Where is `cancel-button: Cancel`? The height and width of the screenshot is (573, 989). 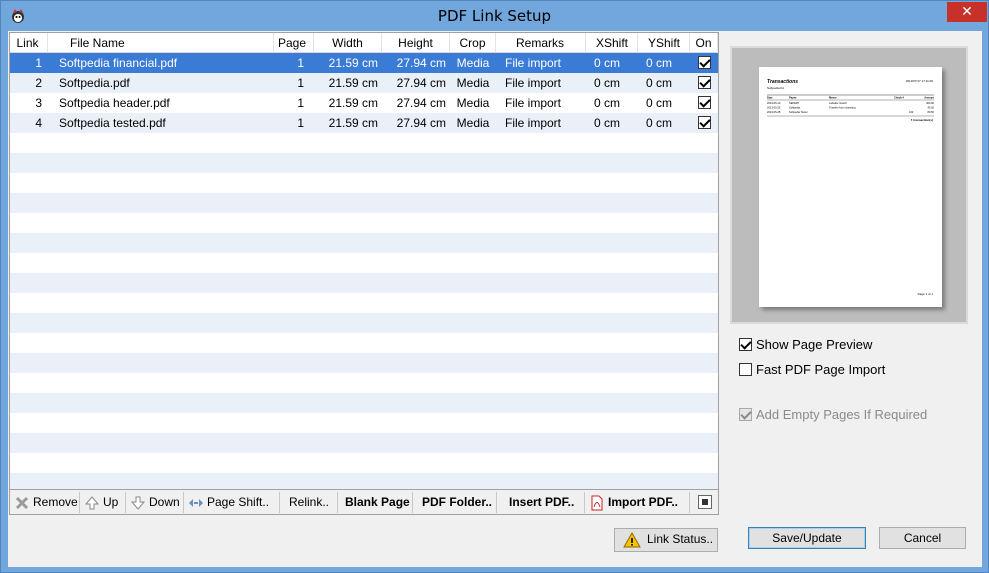 cancel-button: Cancel is located at coordinates (922, 538).